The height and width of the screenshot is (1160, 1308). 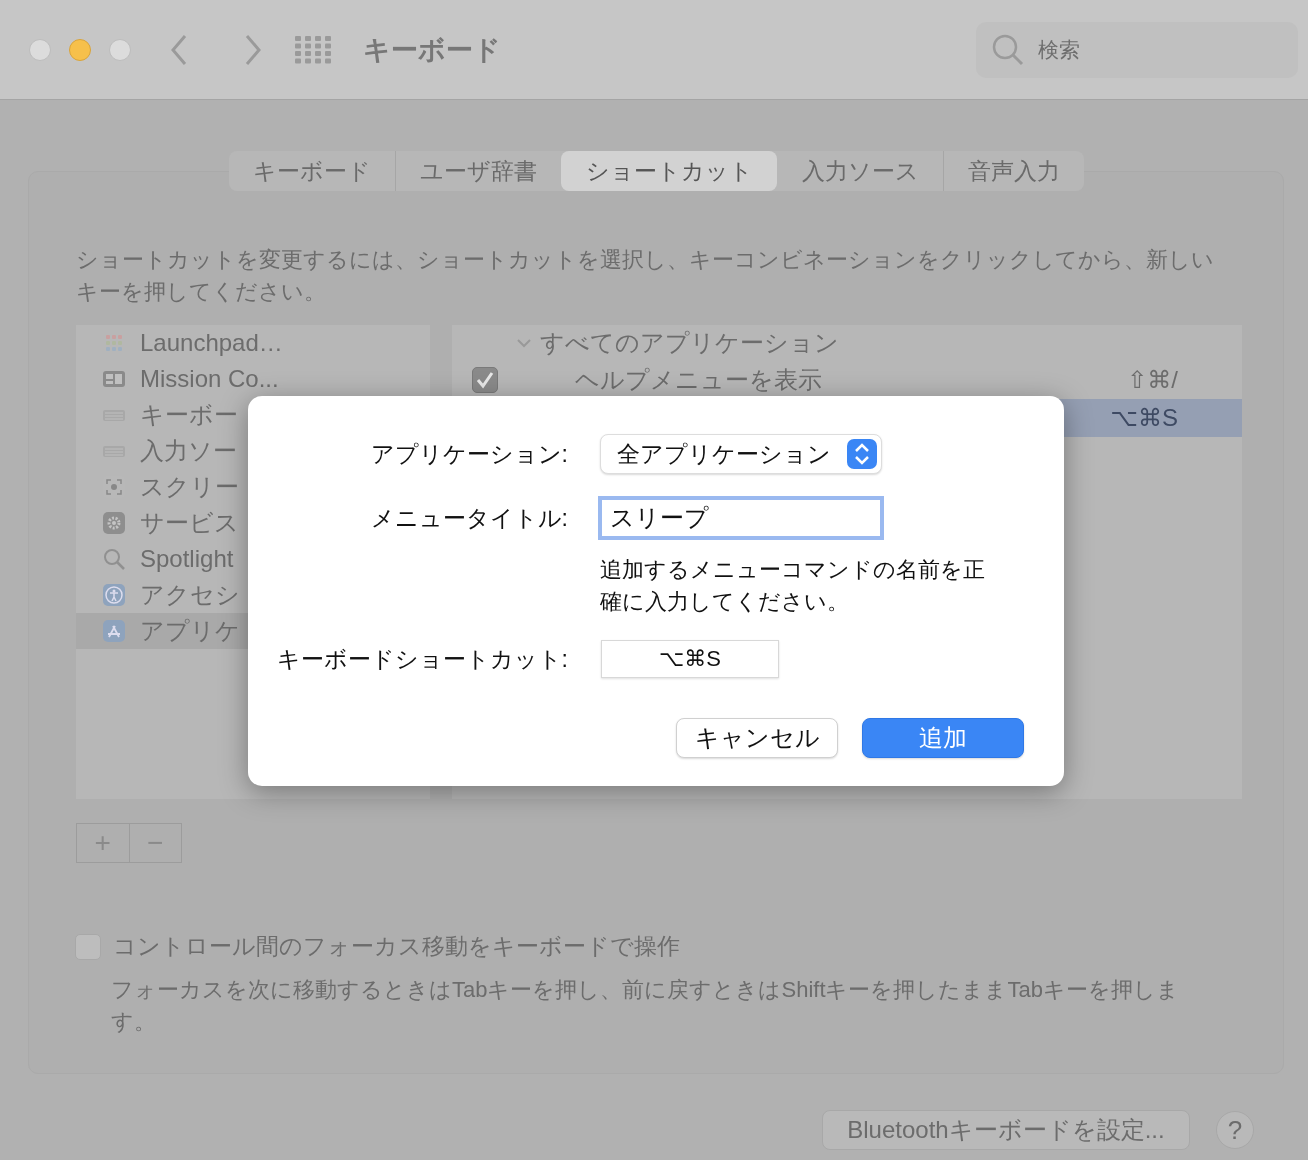 I want to click on field-label: メニュータイトル:, so click(x=469, y=518).